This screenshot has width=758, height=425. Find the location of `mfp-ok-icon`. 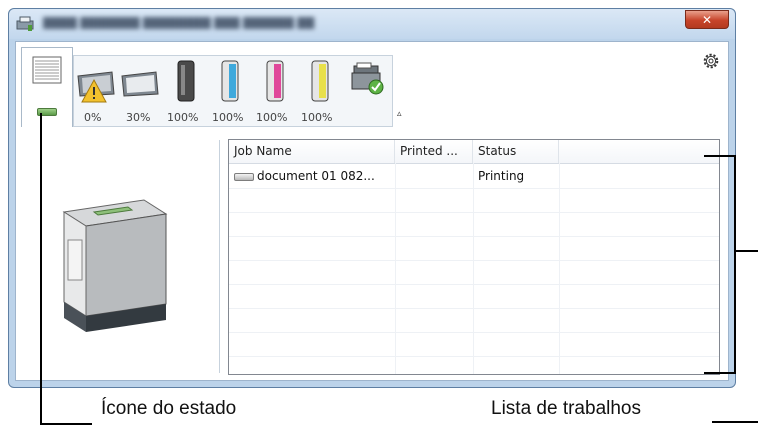

mfp-ok-icon is located at coordinates (368, 78).